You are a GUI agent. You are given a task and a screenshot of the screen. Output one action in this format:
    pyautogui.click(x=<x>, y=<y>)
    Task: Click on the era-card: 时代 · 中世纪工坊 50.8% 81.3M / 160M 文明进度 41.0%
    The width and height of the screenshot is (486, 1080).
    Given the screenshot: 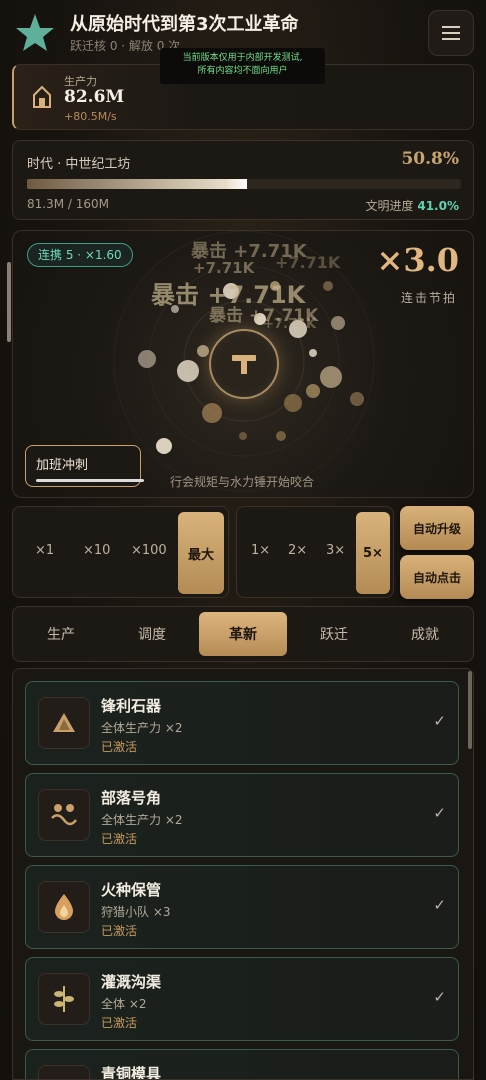 What is the action you would take?
    pyautogui.click(x=243, y=180)
    